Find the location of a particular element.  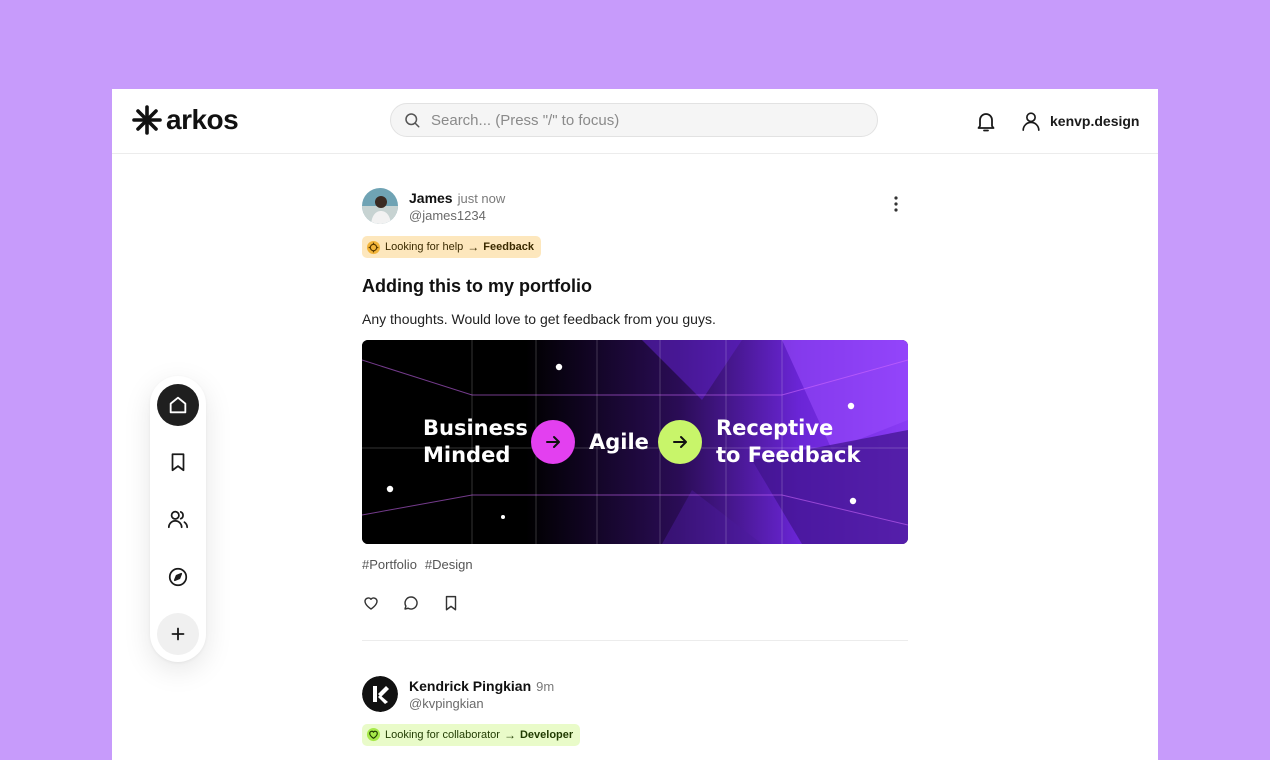

nav-add-button is located at coordinates (178, 634).